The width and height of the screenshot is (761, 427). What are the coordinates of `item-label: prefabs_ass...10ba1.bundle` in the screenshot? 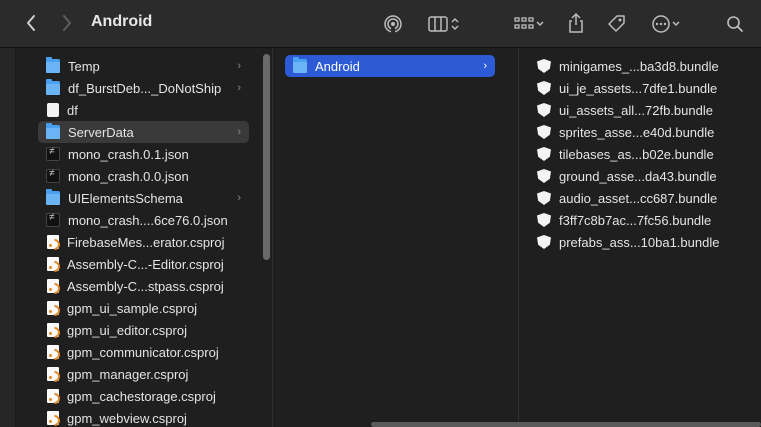 It's located at (639, 242).